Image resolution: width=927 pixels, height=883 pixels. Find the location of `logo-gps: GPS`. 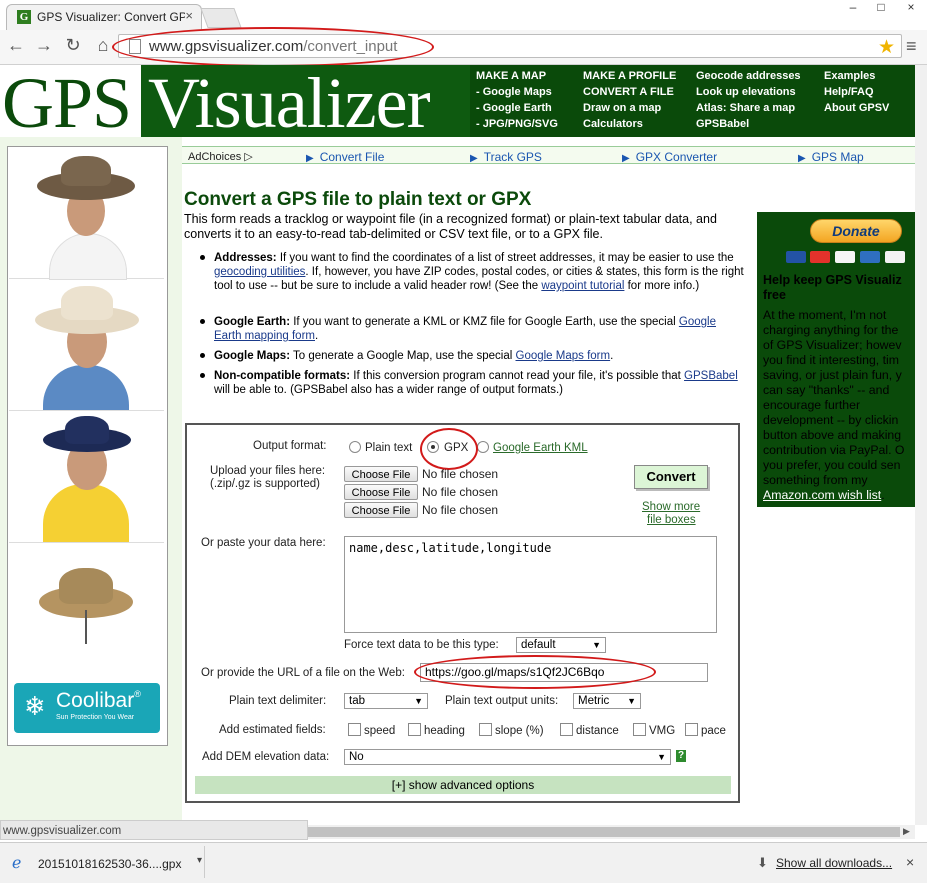

logo-gps: GPS is located at coordinates (67, 103).